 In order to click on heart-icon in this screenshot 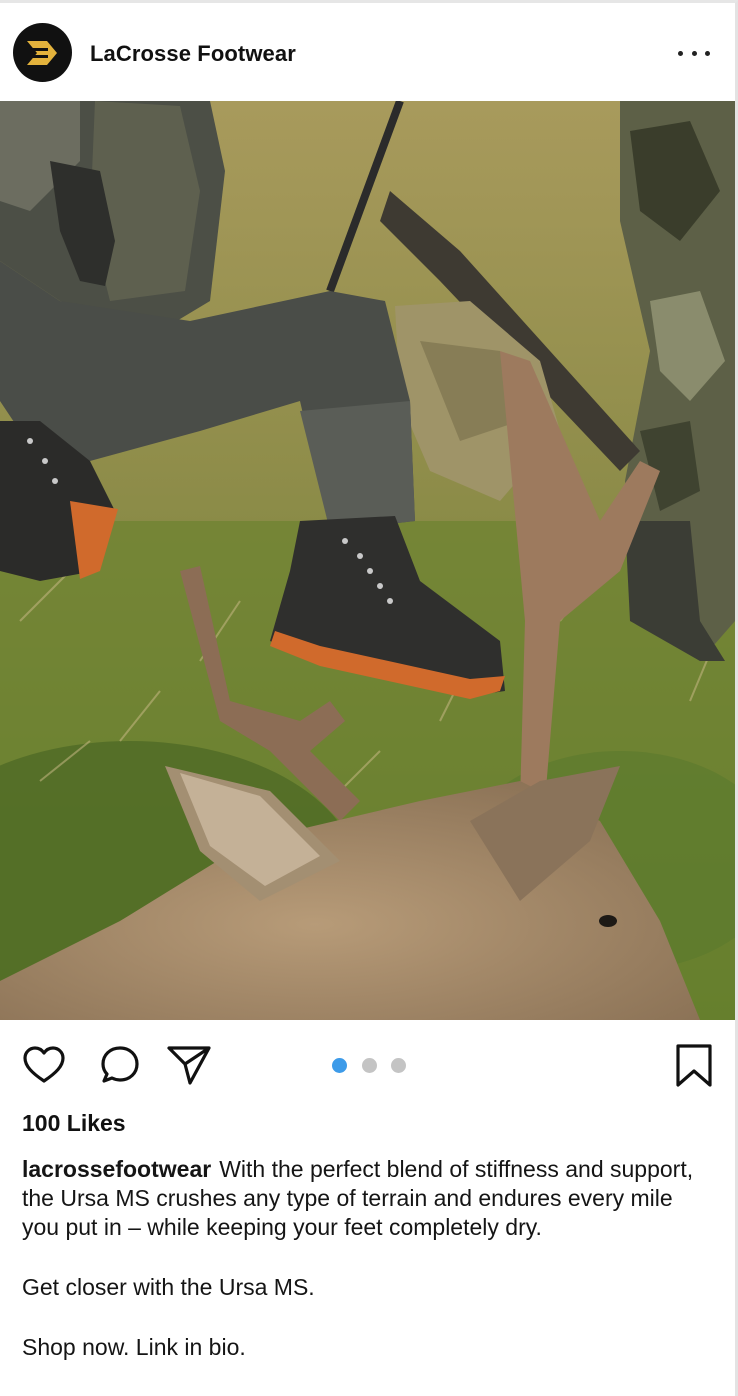, I will do `click(44, 1065)`.